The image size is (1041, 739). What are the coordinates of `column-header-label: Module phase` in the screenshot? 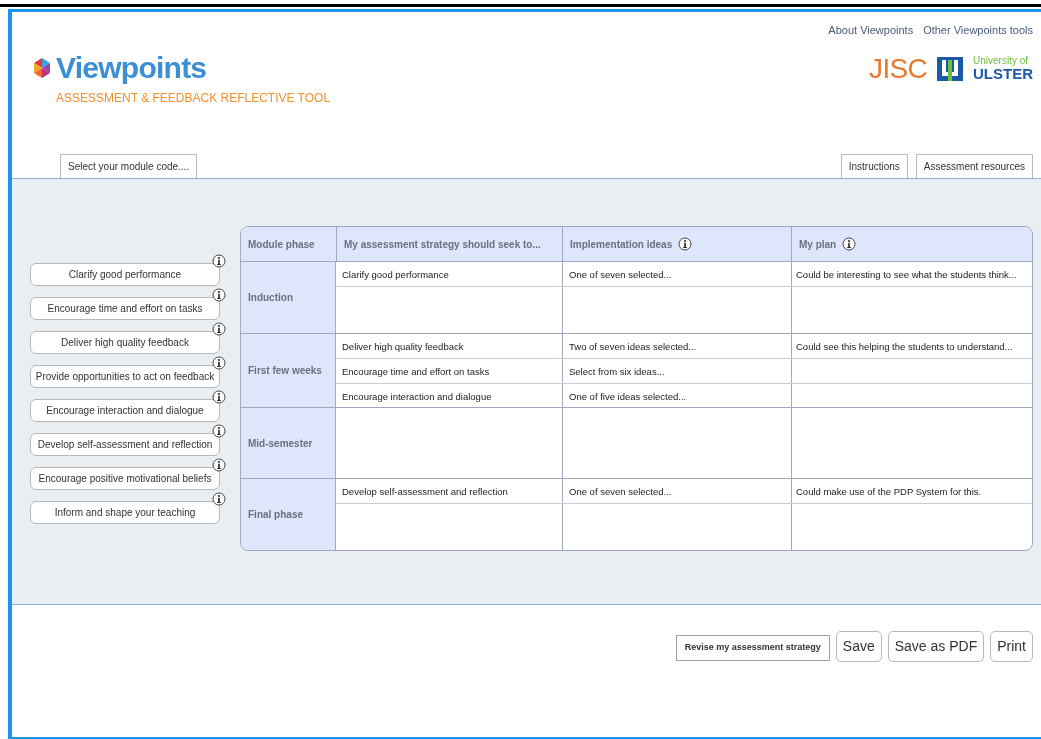 It's located at (281, 244).